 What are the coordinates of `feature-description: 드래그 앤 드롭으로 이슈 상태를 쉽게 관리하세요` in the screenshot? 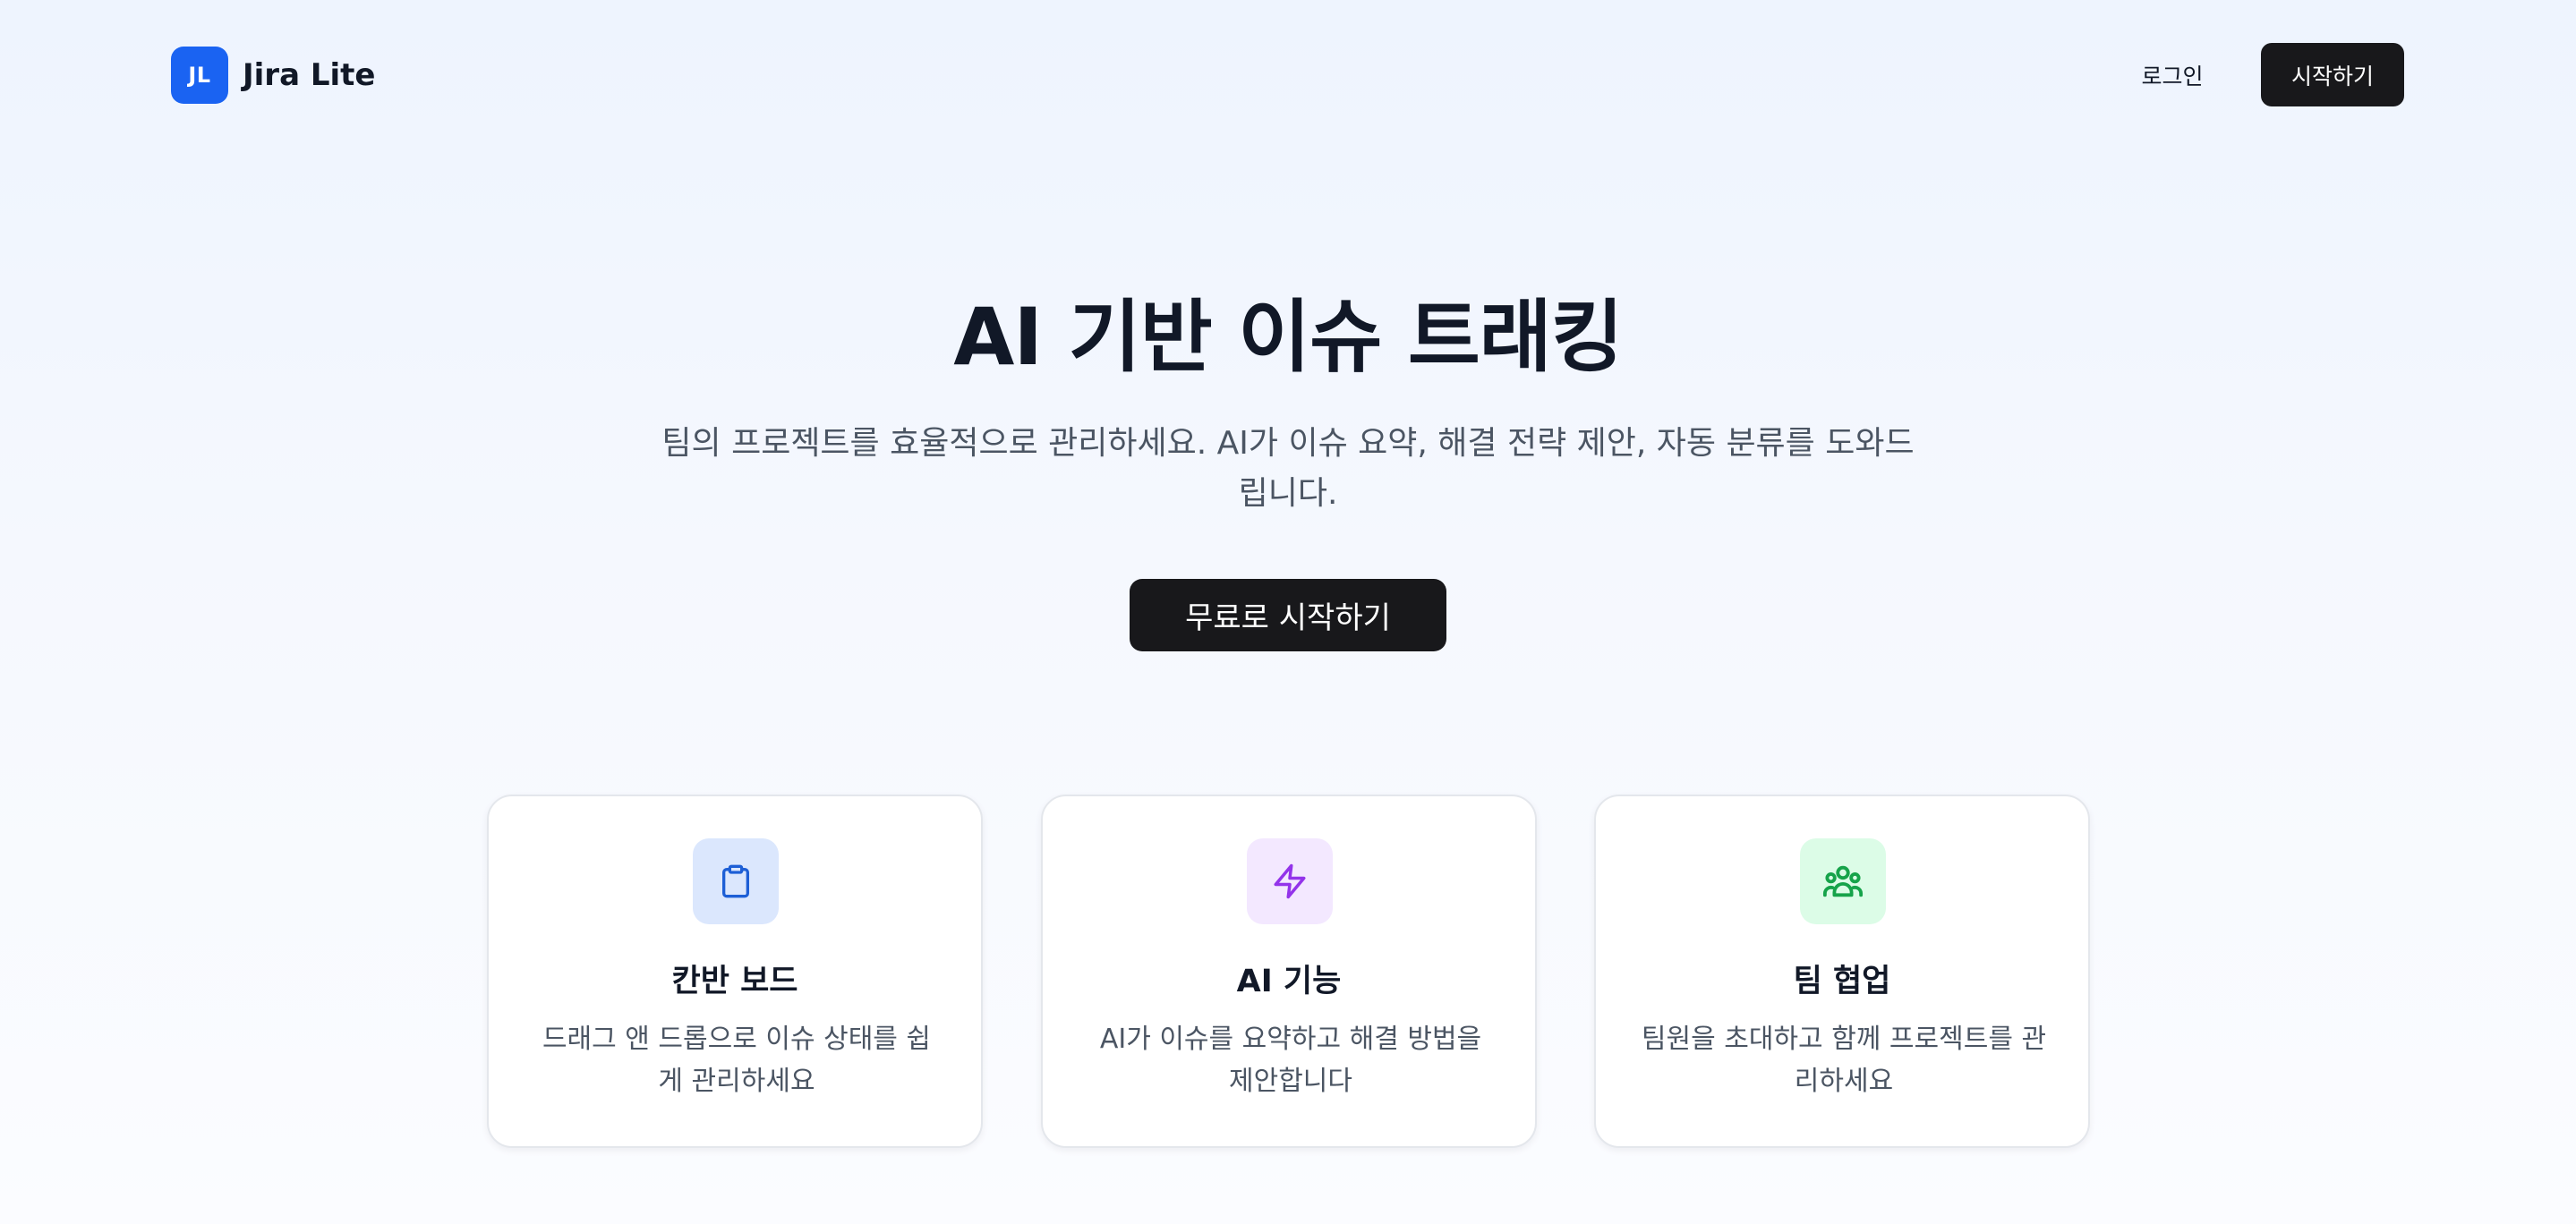 It's located at (737, 1060).